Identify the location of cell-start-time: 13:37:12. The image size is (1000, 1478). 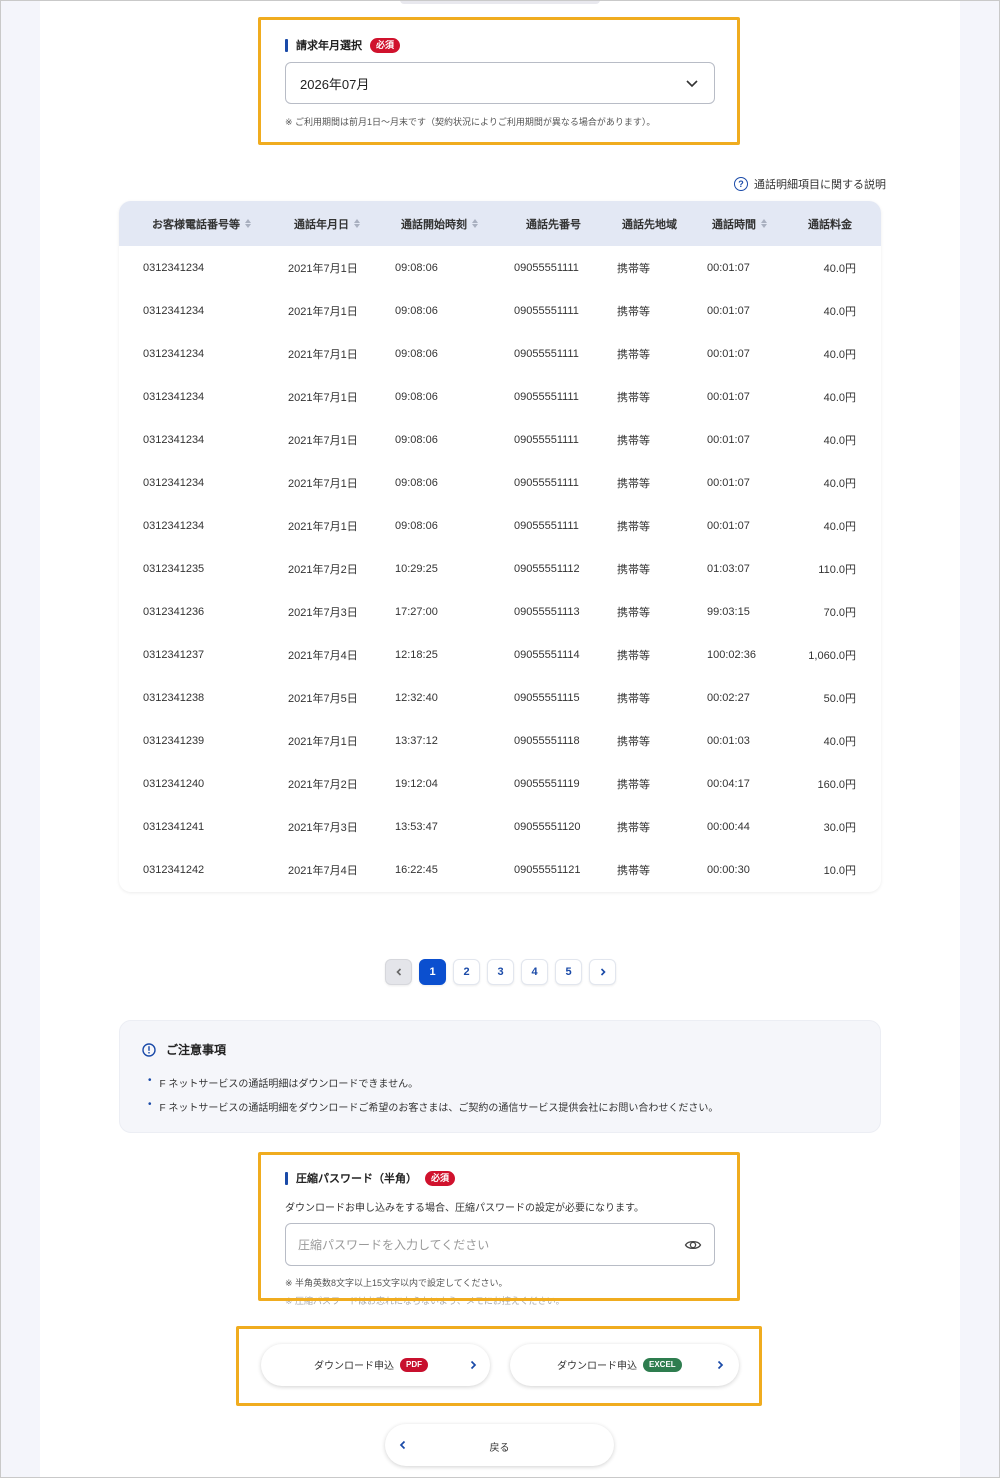
(416, 740).